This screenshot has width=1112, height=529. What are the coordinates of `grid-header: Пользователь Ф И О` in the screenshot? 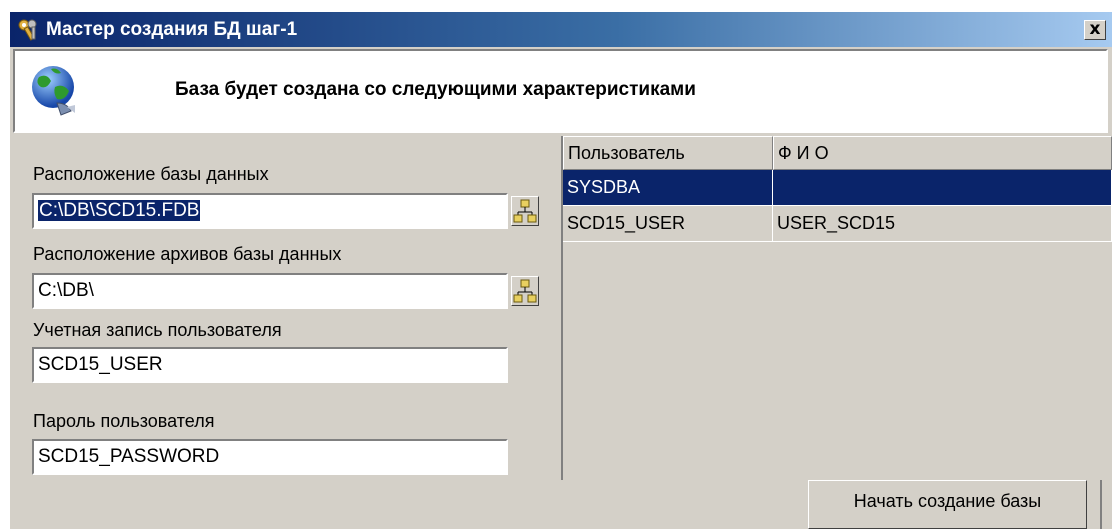 It's located at (837, 153).